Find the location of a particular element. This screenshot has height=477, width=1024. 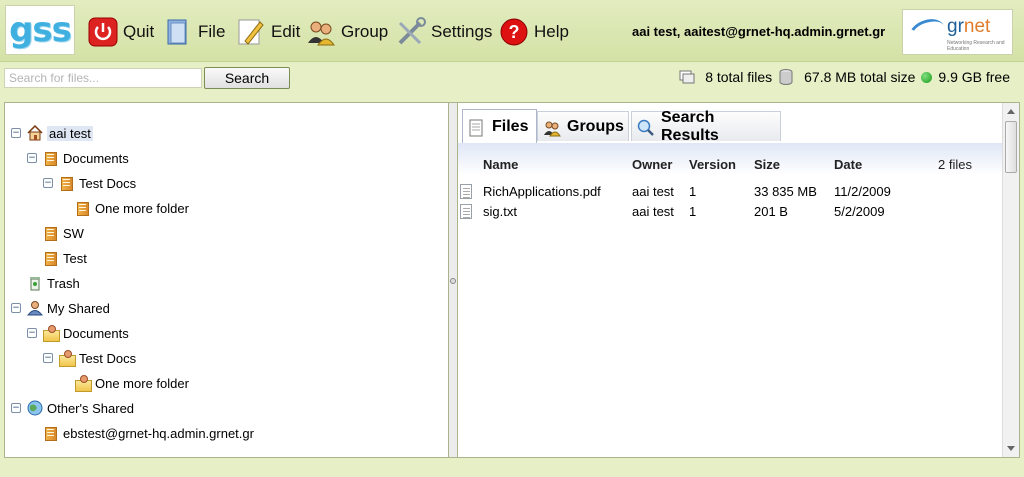

file-table-header: Name Owner Version Size Date 2 files is located at coordinates (730, 159).